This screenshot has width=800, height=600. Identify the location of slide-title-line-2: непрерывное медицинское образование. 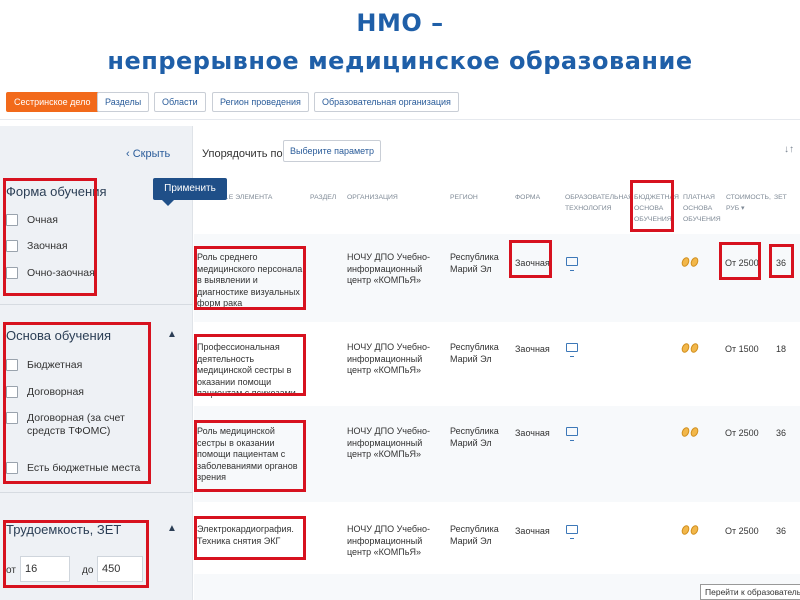
(400, 61).